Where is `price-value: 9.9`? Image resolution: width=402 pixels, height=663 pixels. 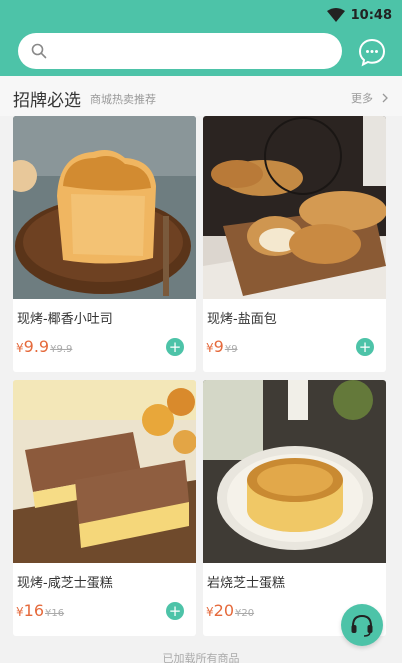
price-value: 9.9 is located at coordinates (36, 346).